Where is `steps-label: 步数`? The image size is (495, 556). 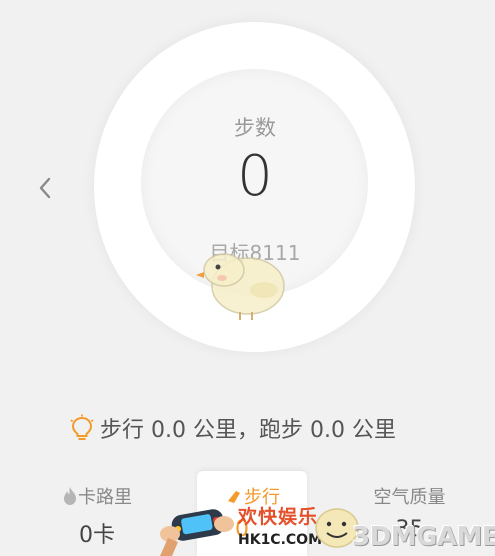 steps-label: 步数 is located at coordinates (255, 128).